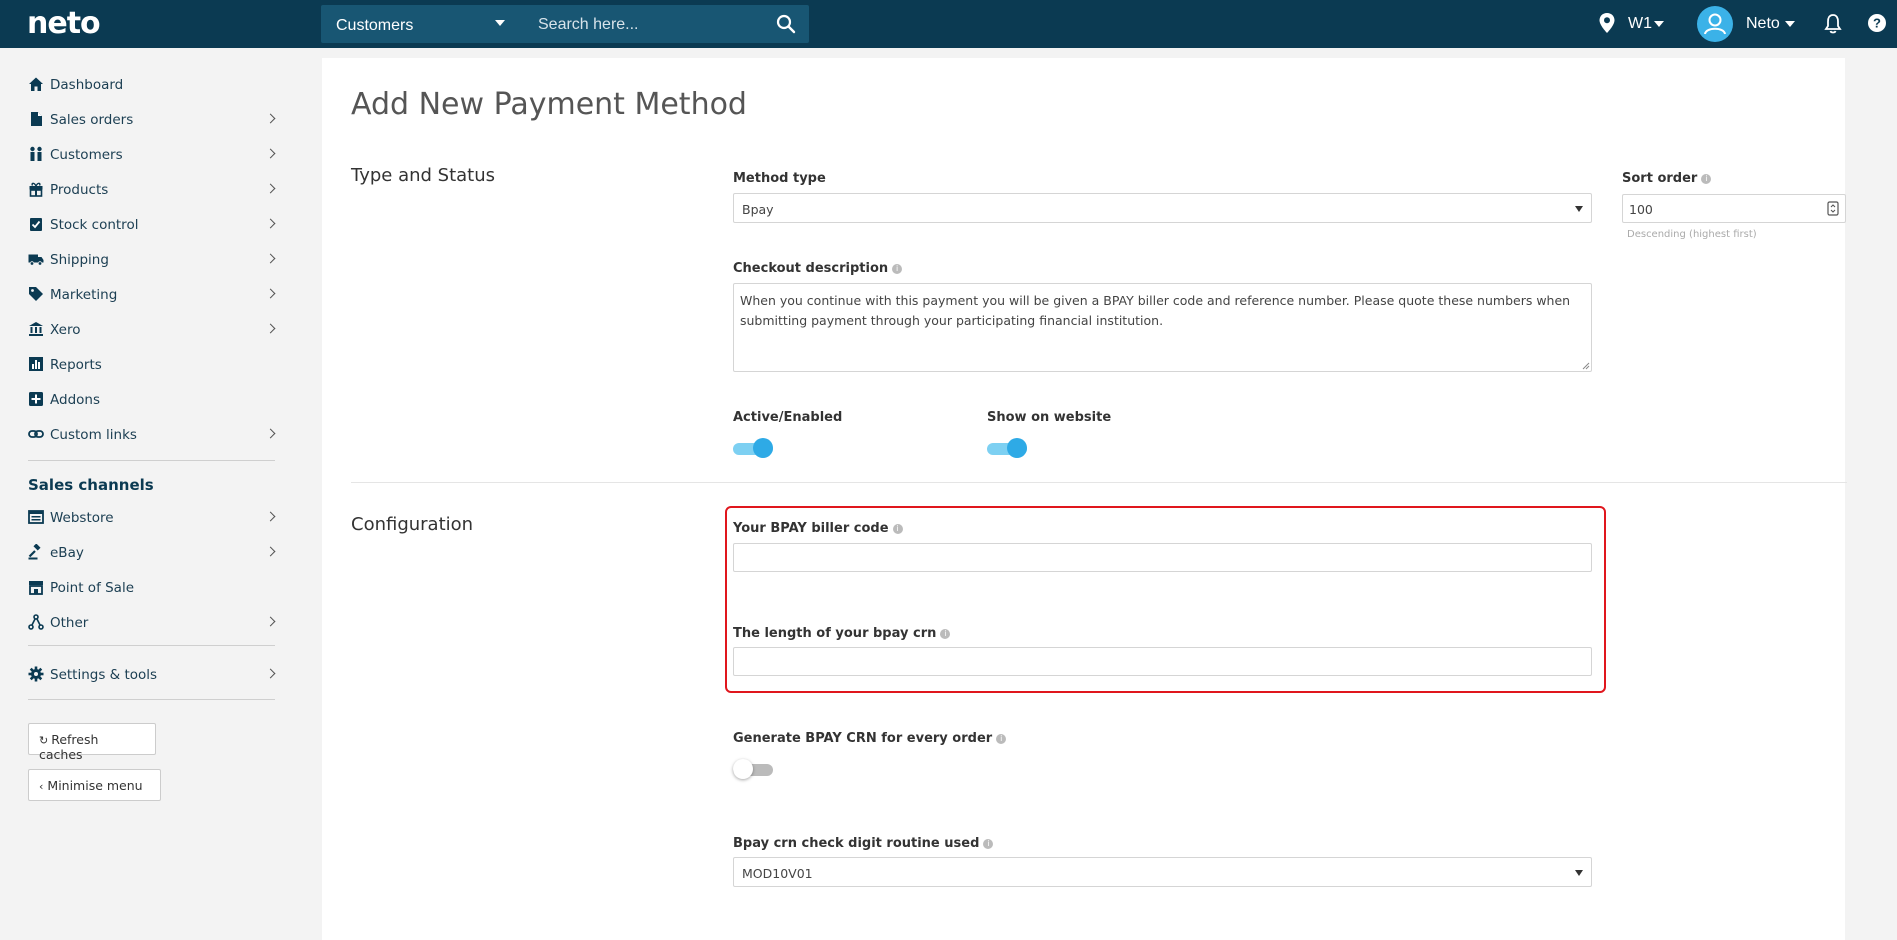  I want to click on minimise-menu-label: Minimise menu, so click(95, 785).